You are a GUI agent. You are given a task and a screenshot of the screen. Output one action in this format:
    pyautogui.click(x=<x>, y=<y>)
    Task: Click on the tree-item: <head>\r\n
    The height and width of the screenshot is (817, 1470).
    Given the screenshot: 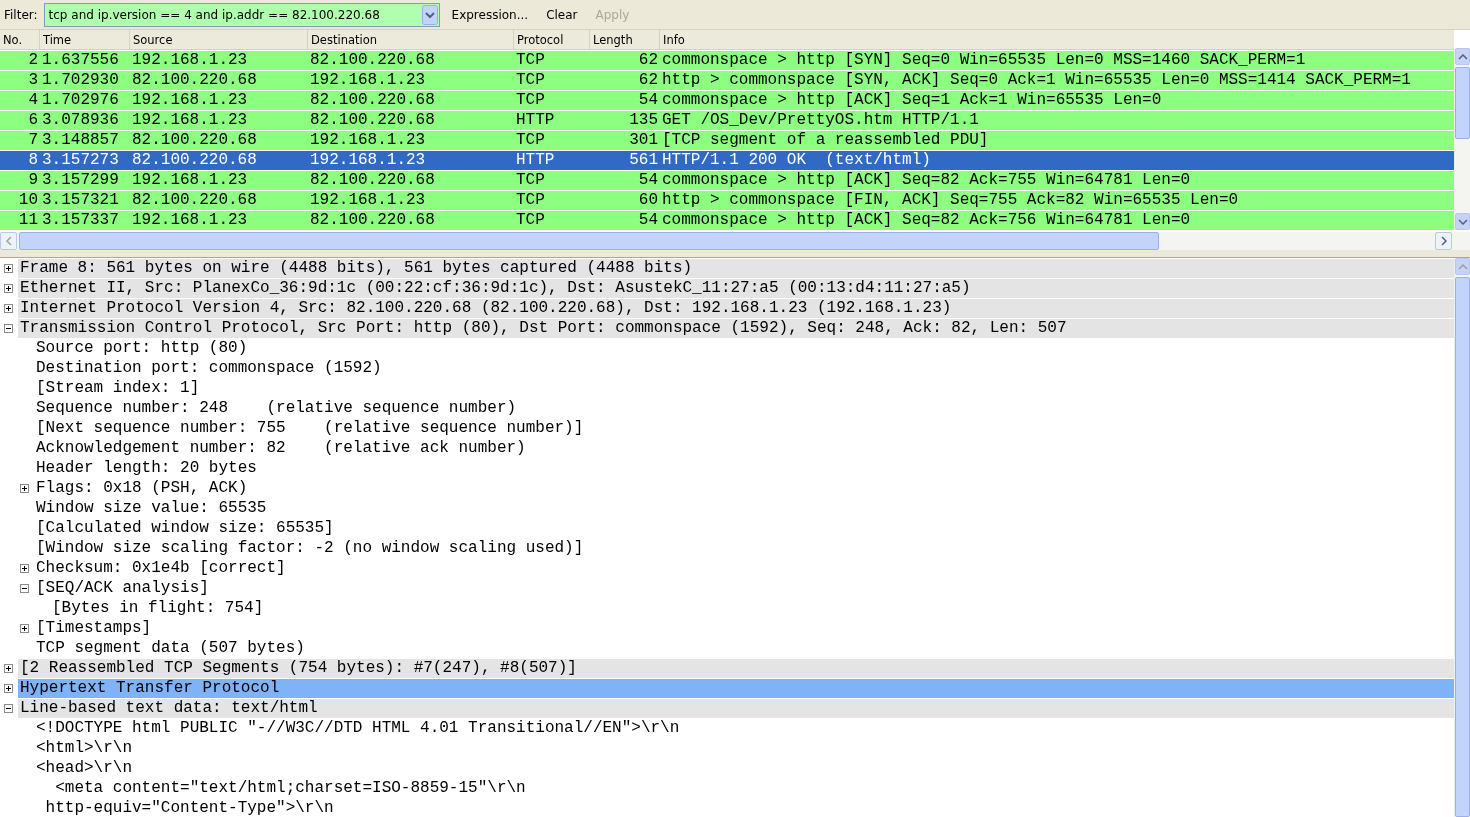 What is the action you would take?
    pyautogui.click(x=744, y=768)
    